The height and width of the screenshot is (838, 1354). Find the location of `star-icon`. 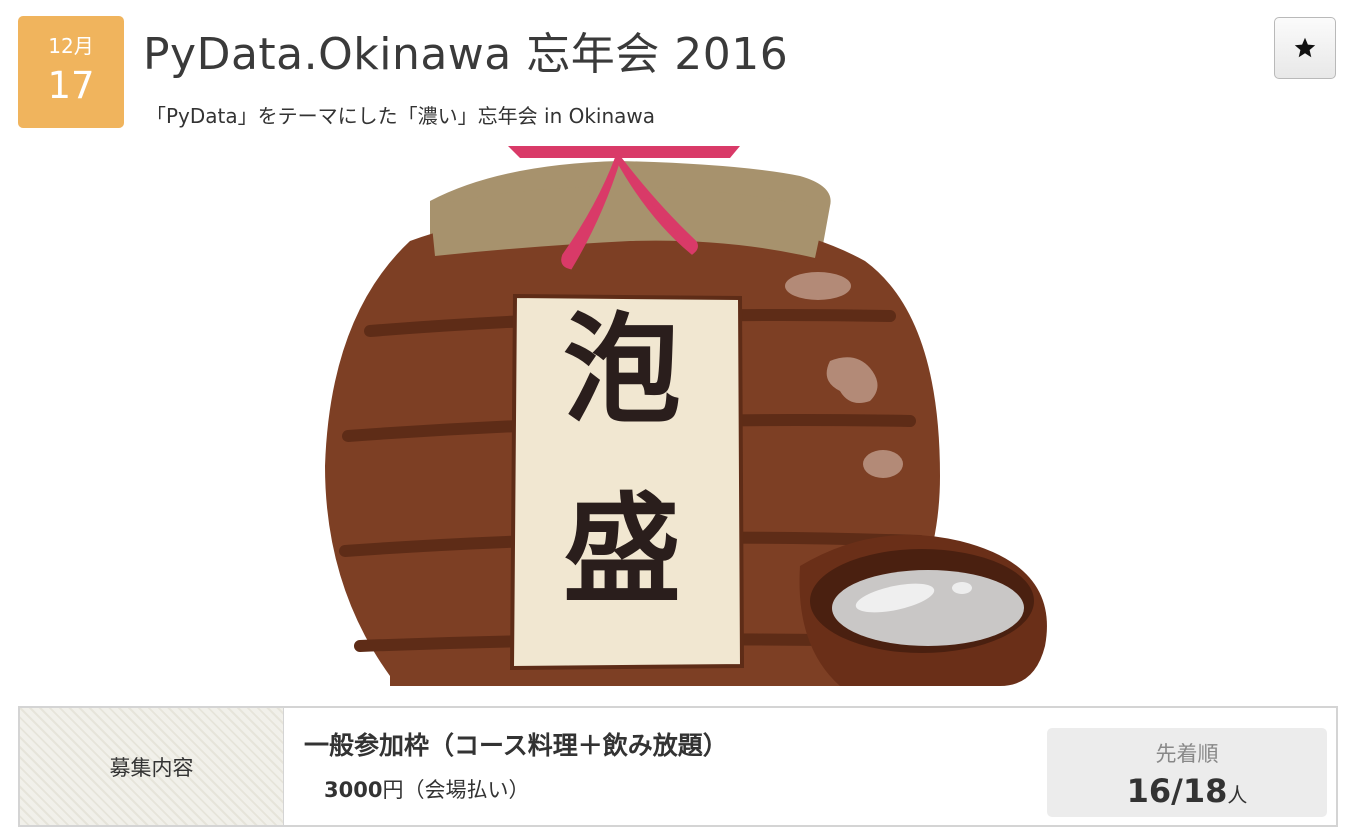

star-icon is located at coordinates (1305, 47).